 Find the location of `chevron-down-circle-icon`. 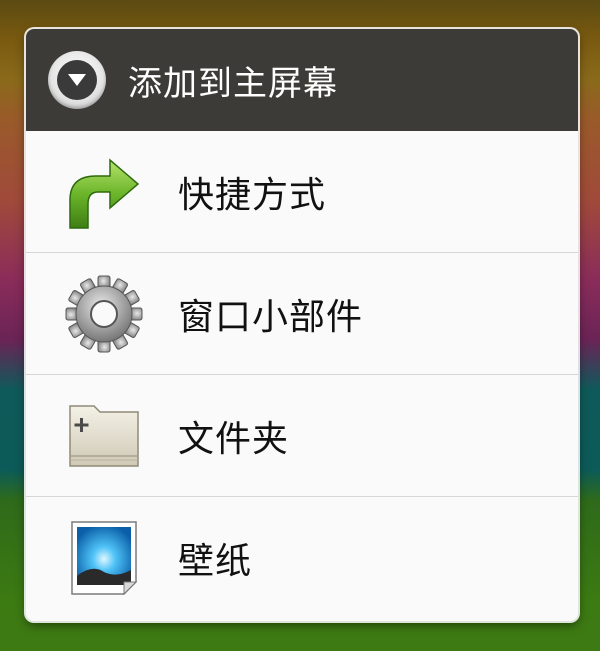

chevron-down-circle-icon is located at coordinates (77, 80).